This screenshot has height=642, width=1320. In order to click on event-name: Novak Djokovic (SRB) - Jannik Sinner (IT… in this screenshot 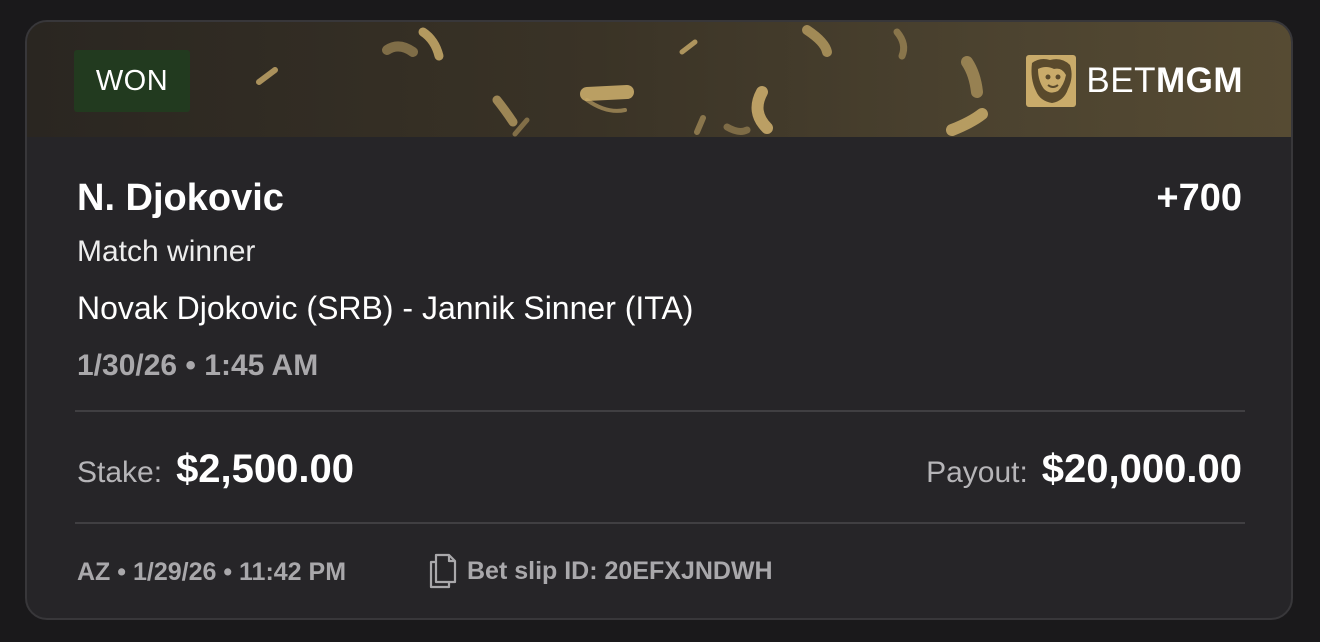, I will do `click(385, 308)`.